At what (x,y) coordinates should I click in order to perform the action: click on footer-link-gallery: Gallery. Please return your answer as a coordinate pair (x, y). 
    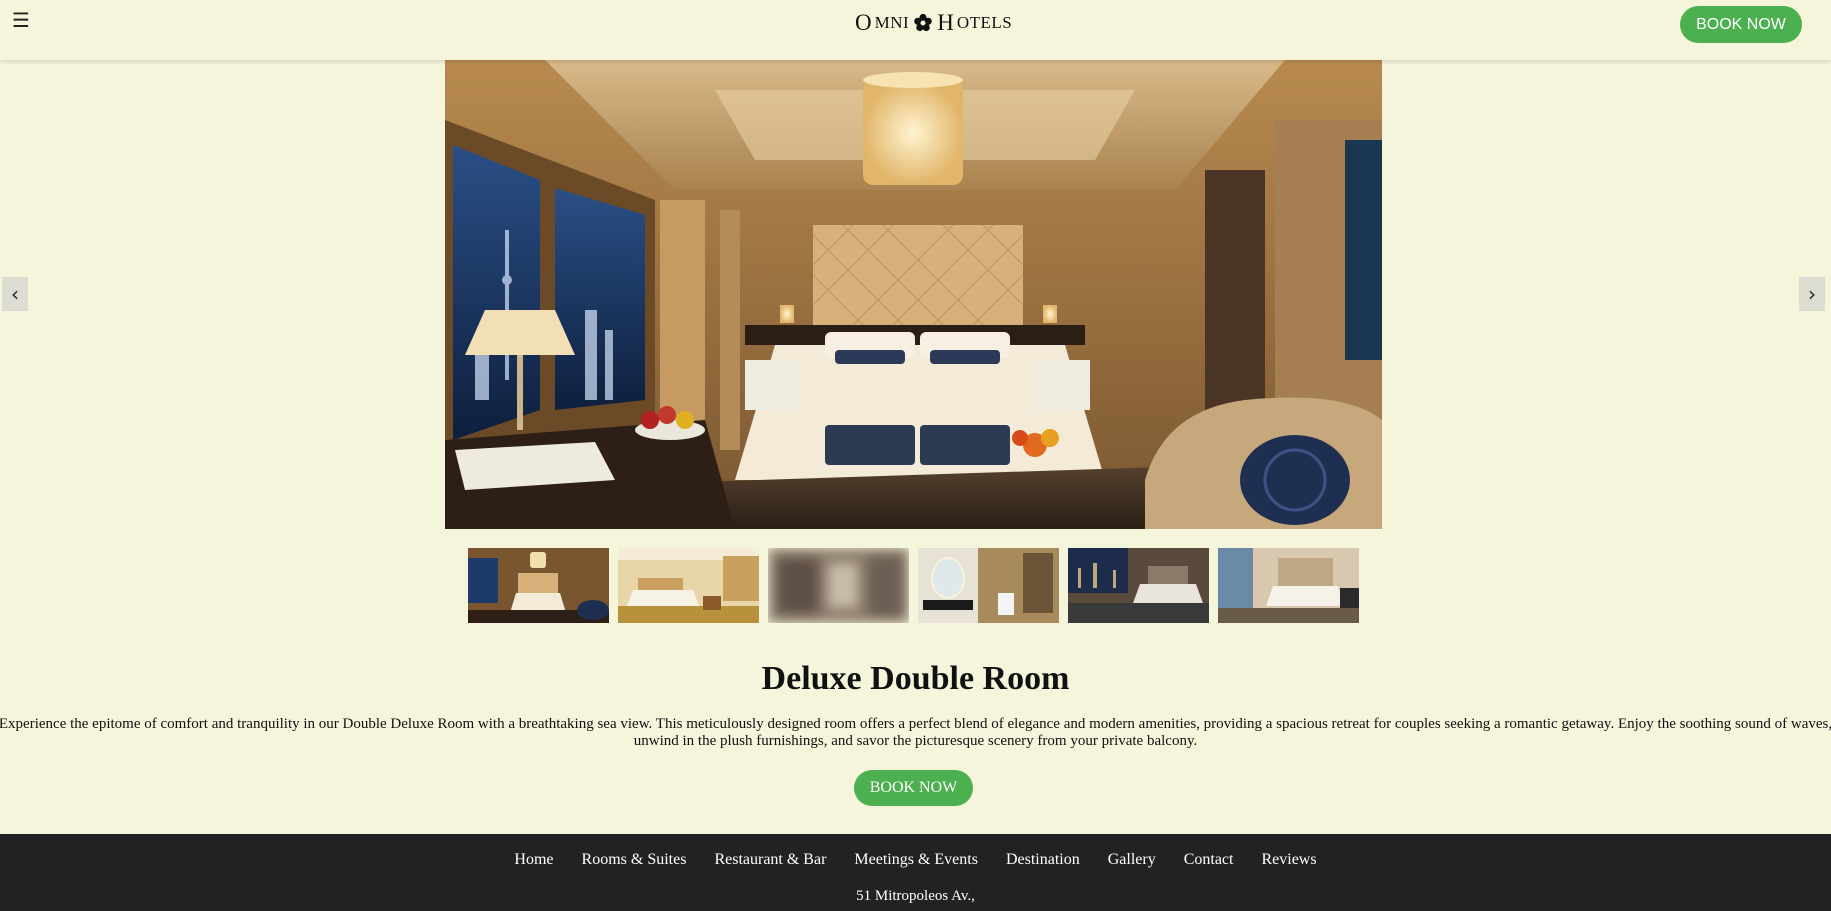
    Looking at the image, I should click on (1132, 860).